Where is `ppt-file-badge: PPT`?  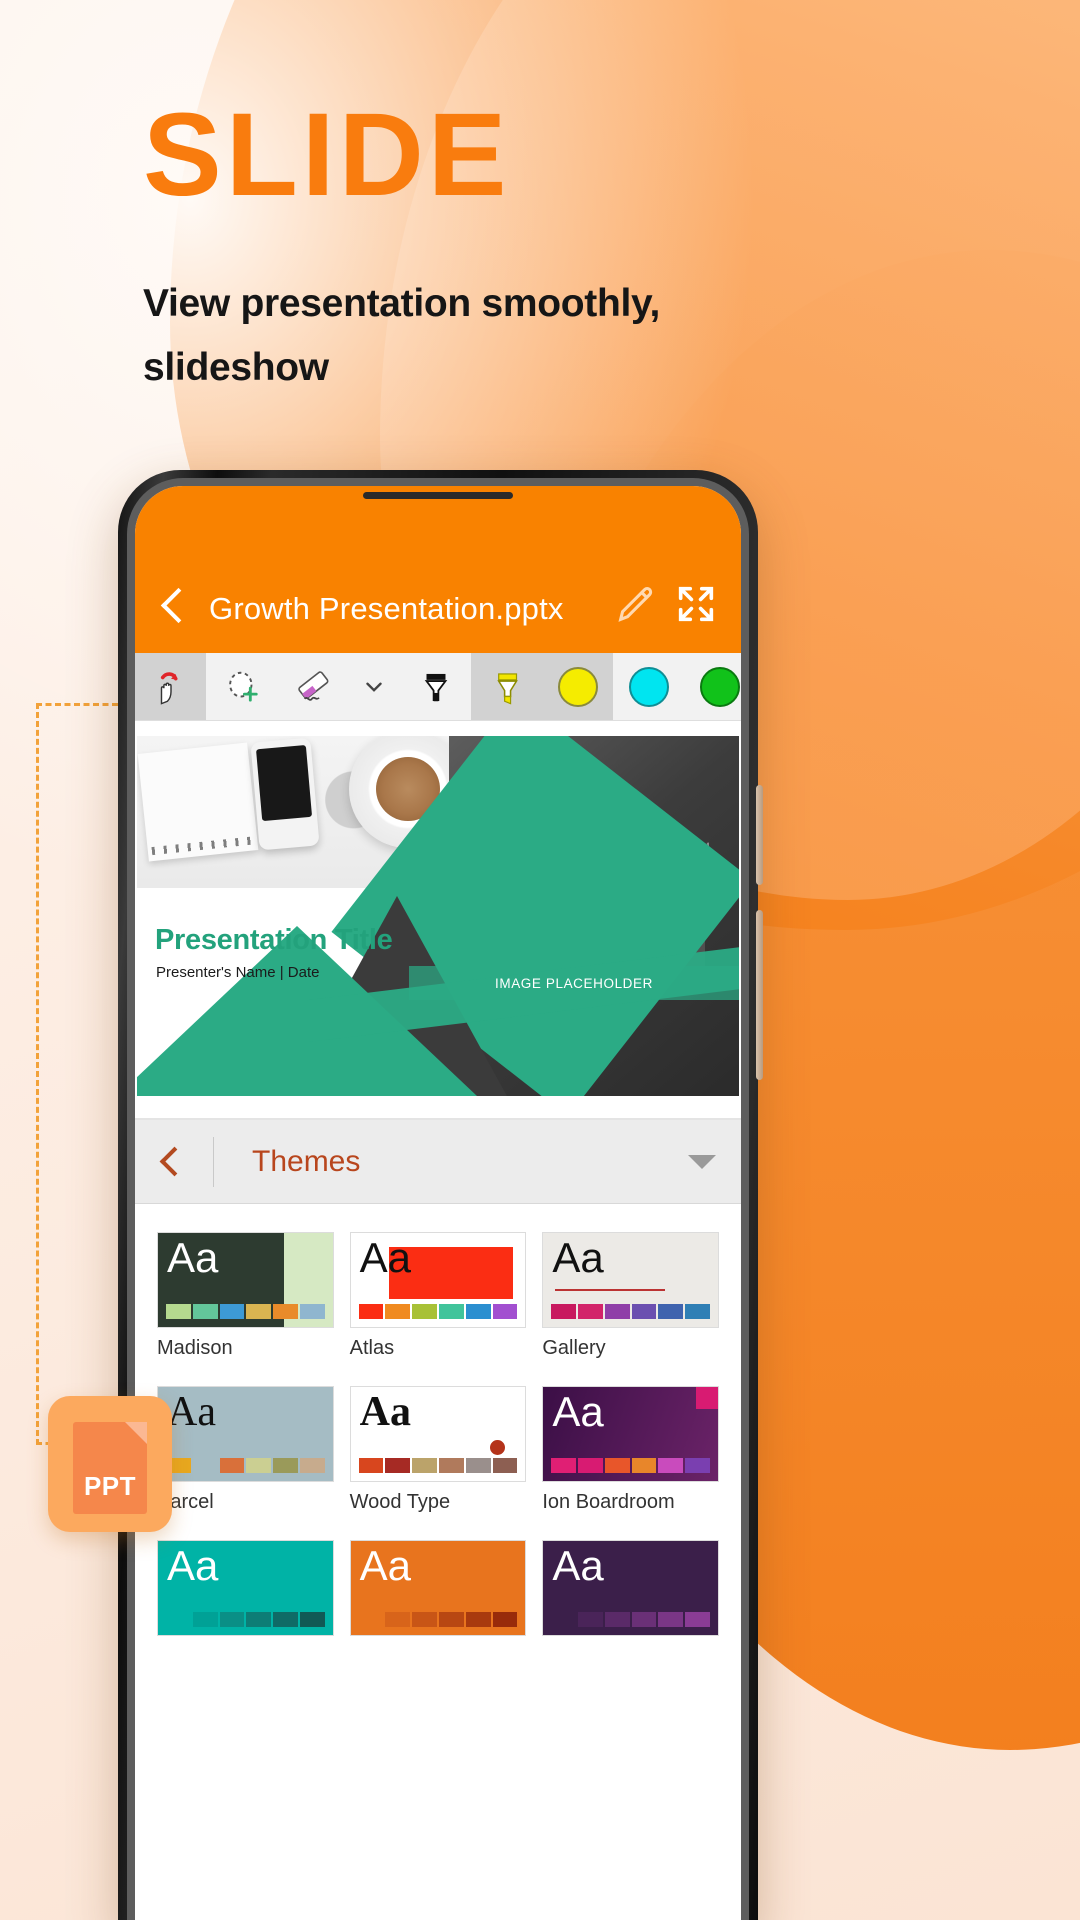
ppt-file-badge: PPT is located at coordinates (110, 1464).